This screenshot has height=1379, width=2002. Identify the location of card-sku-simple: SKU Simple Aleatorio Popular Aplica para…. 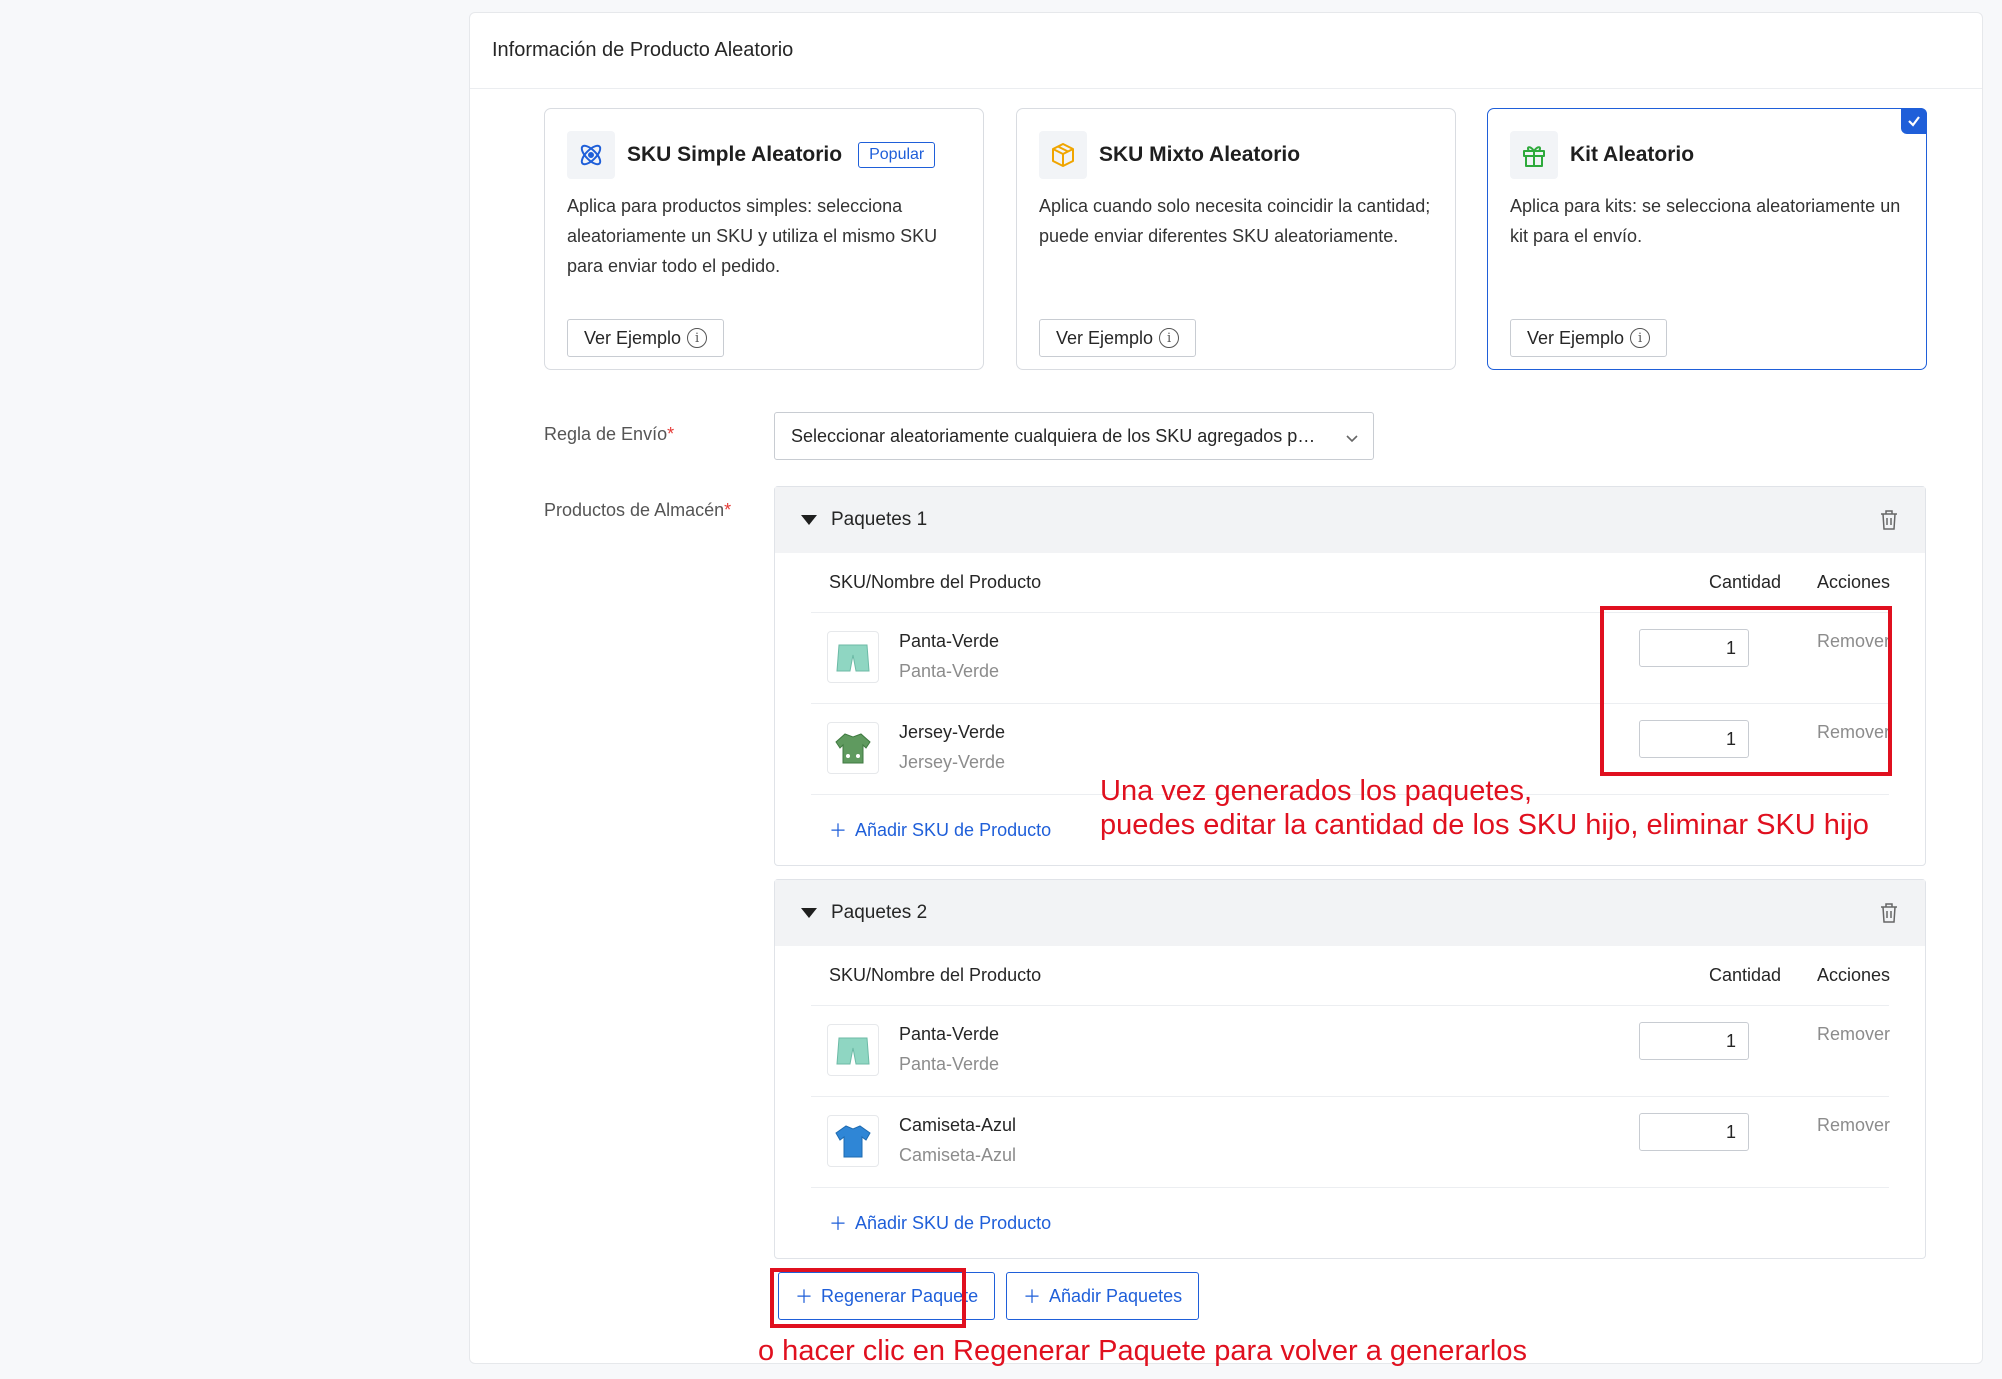
(764, 239).